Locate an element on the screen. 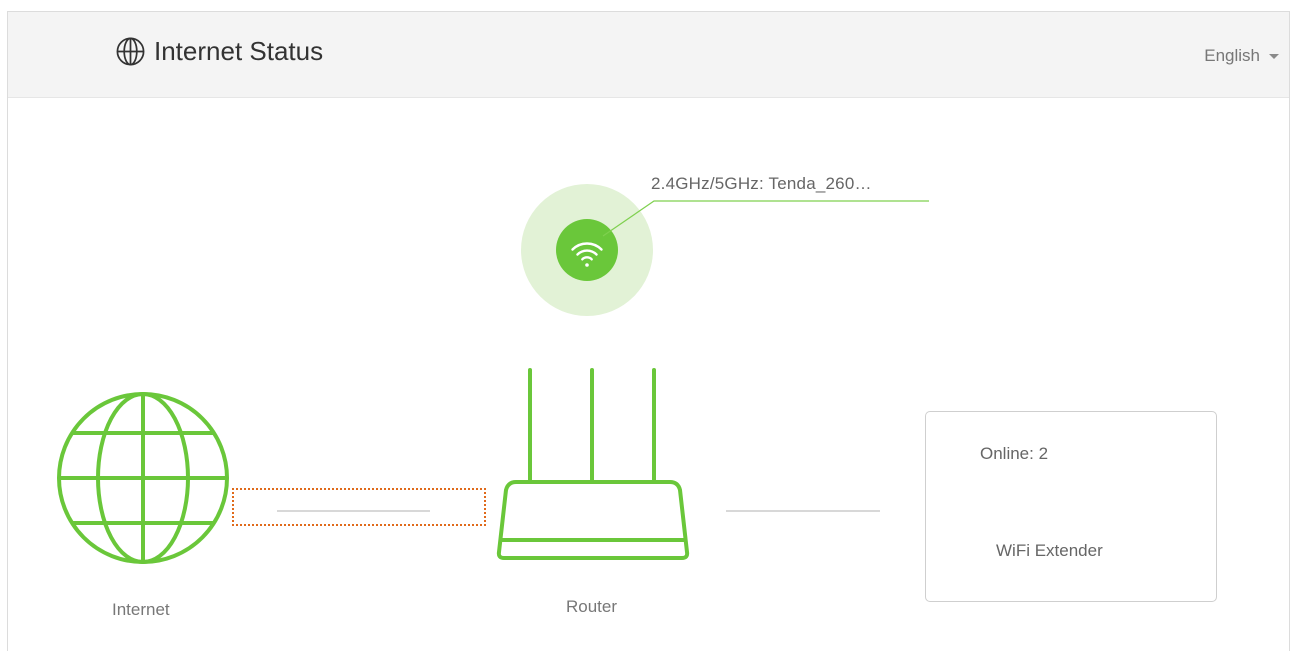  wan-link-highlight is located at coordinates (359, 507).